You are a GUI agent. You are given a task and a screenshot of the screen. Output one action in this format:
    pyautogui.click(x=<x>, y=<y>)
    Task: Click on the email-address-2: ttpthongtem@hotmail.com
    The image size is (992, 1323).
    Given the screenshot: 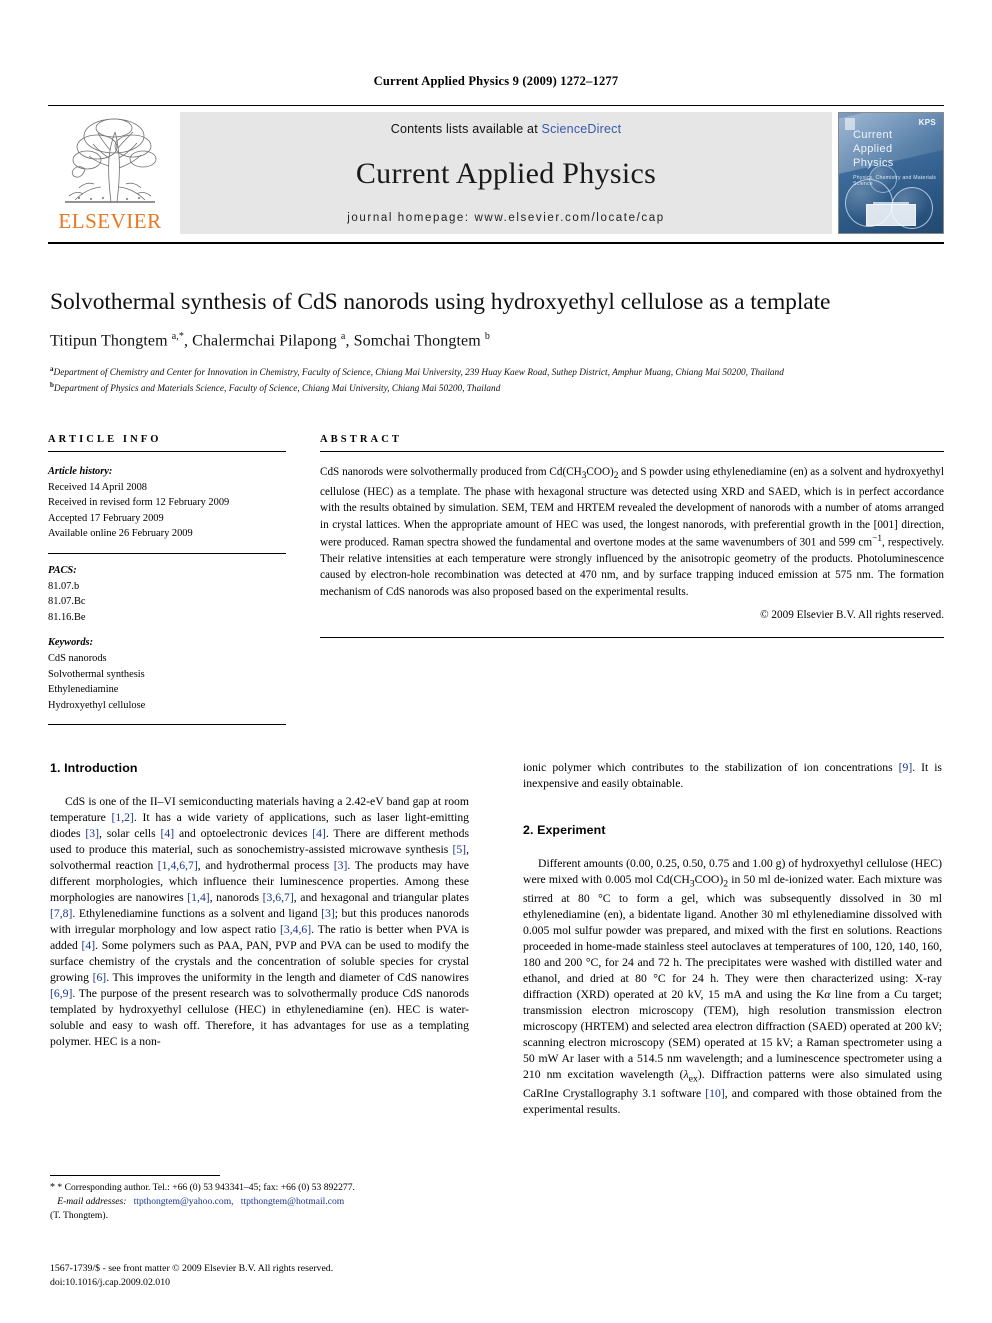 What is the action you would take?
    pyautogui.click(x=292, y=1201)
    